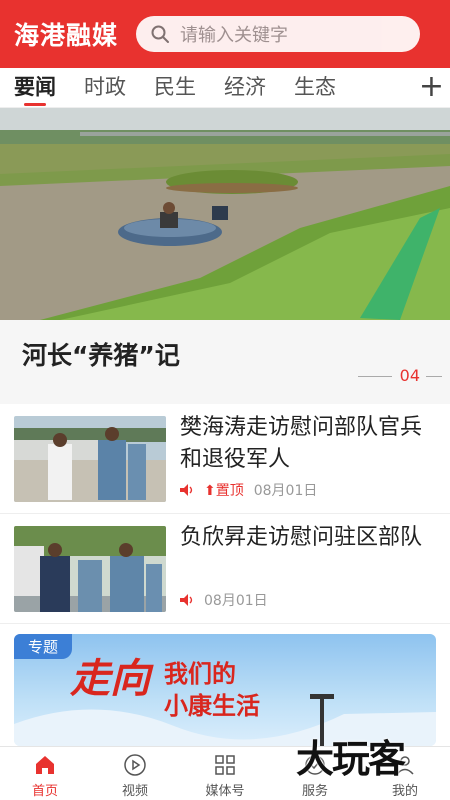 The width and height of the screenshot is (450, 800). I want to click on nav-media: 媒体号, so click(225, 773).